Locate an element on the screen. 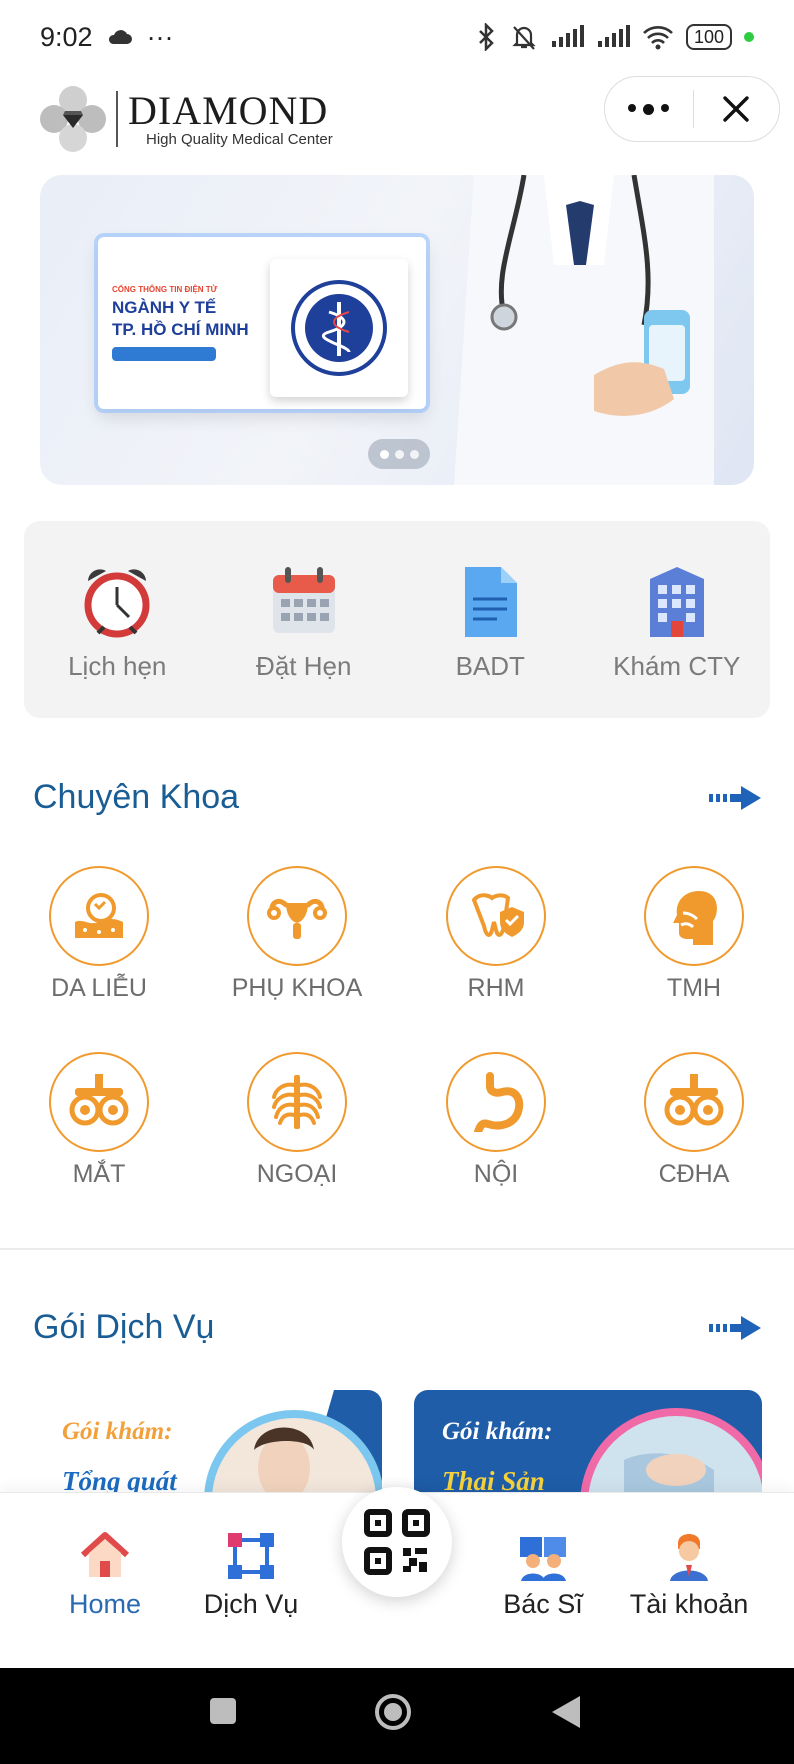 This screenshot has height=1764, width=794. more-options-button is located at coordinates (649, 109).